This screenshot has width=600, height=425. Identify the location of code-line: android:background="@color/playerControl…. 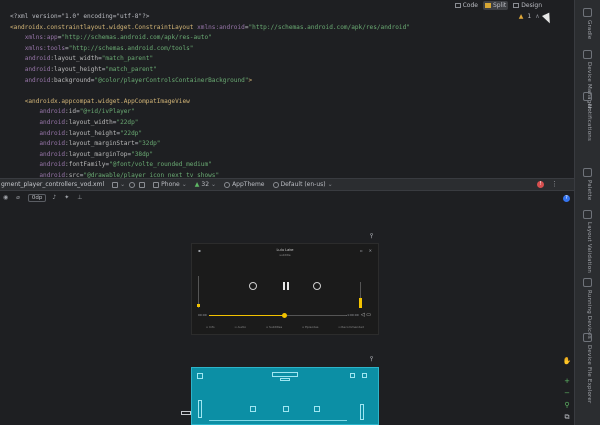
(210, 81).